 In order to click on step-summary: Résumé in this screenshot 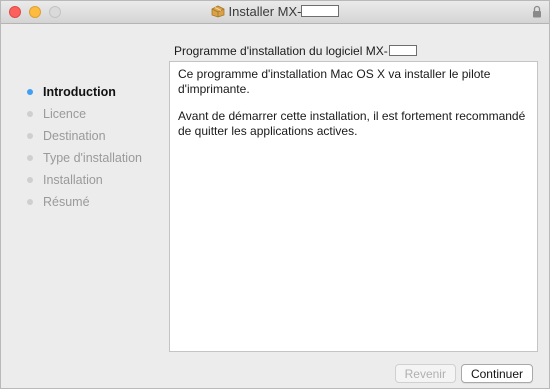, I will do `click(97, 204)`.